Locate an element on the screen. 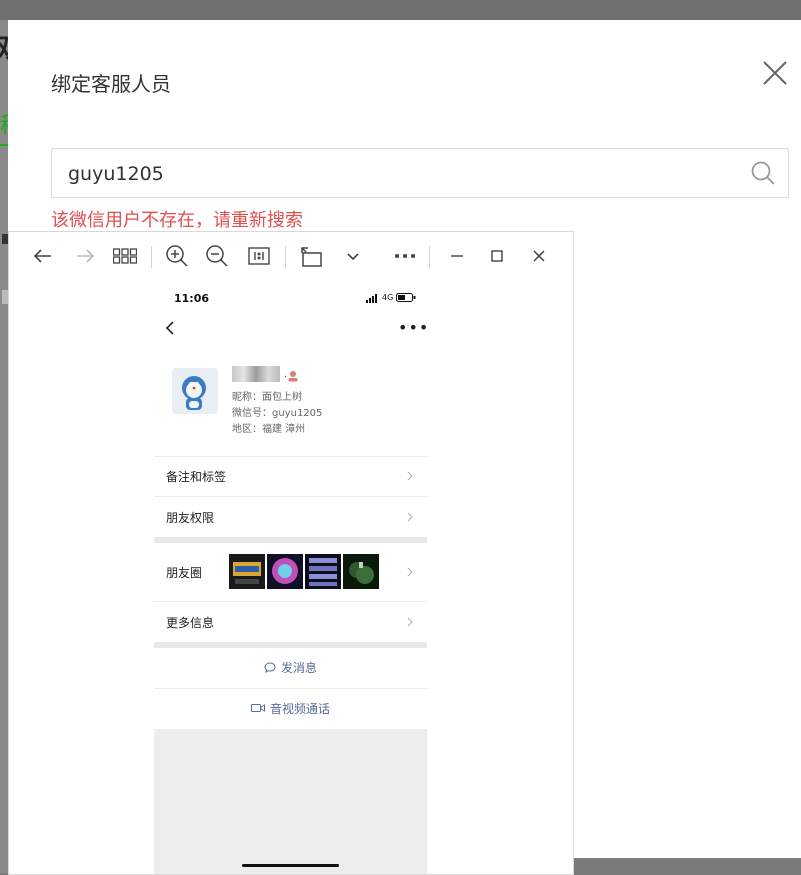  zoom-out-icon is located at coordinates (217, 256).